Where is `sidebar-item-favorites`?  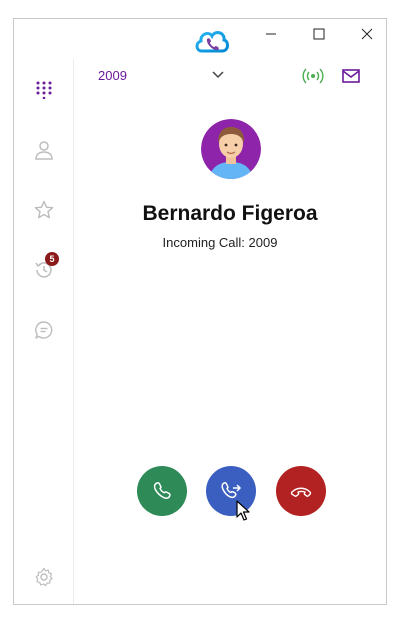
sidebar-item-favorites is located at coordinates (44, 210).